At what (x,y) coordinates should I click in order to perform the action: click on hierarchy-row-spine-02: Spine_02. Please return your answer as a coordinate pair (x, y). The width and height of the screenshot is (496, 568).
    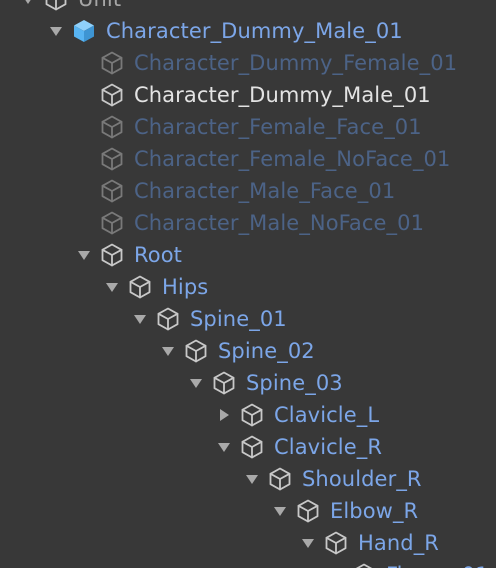
    Looking at the image, I should click on (248, 351).